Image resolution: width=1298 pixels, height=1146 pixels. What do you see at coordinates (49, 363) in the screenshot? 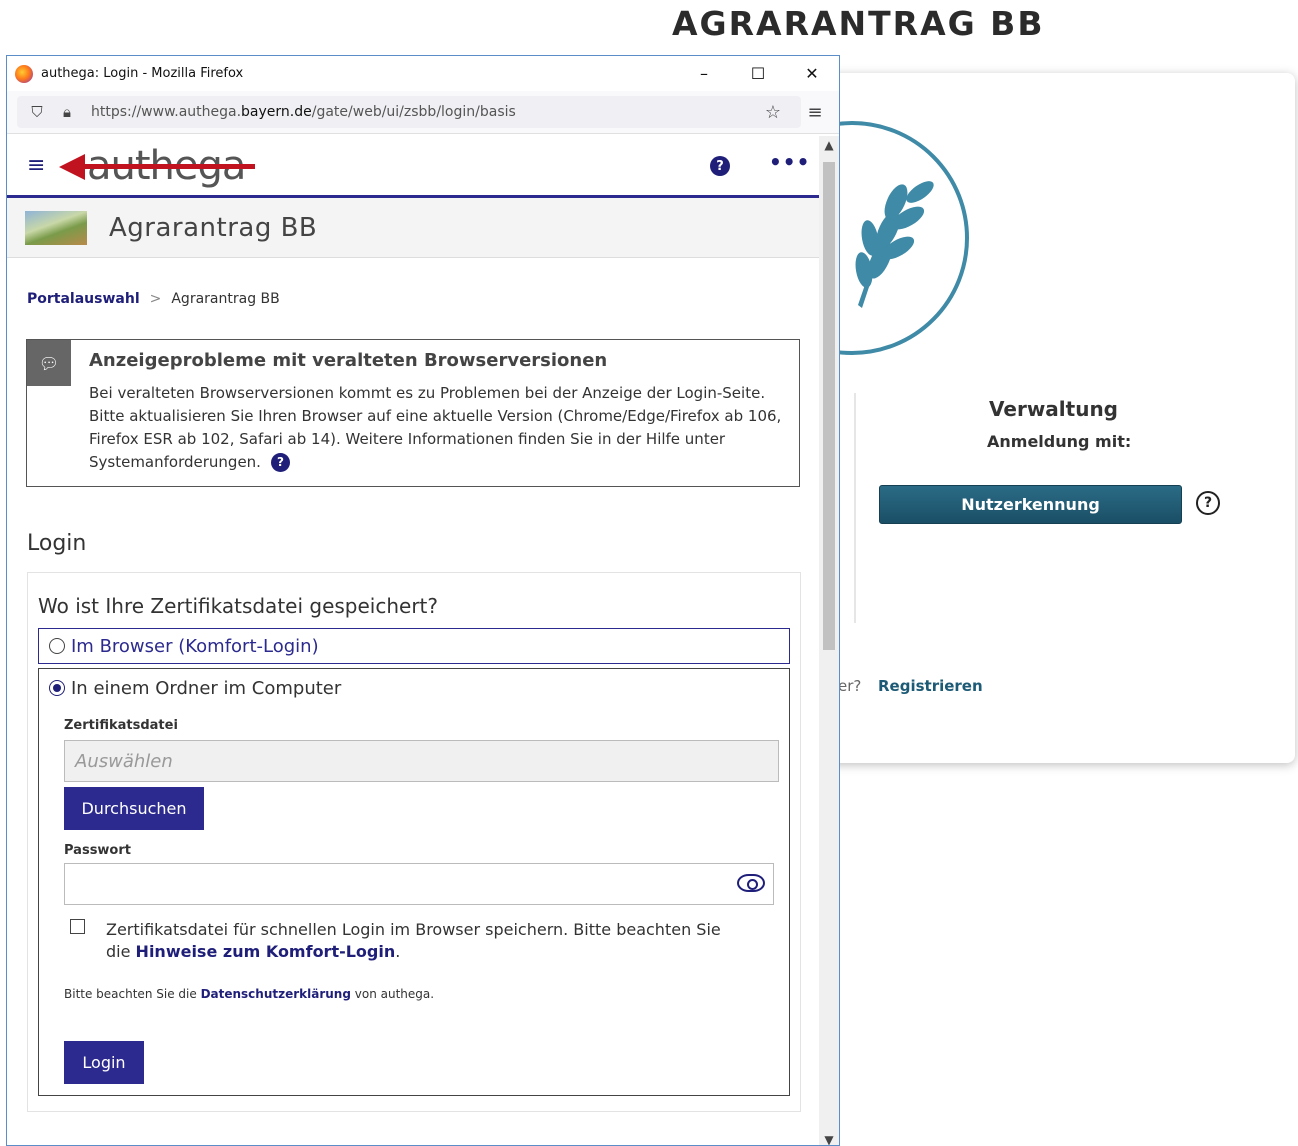
I see `speech-bubble-icon: 💬︎` at bounding box center [49, 363].